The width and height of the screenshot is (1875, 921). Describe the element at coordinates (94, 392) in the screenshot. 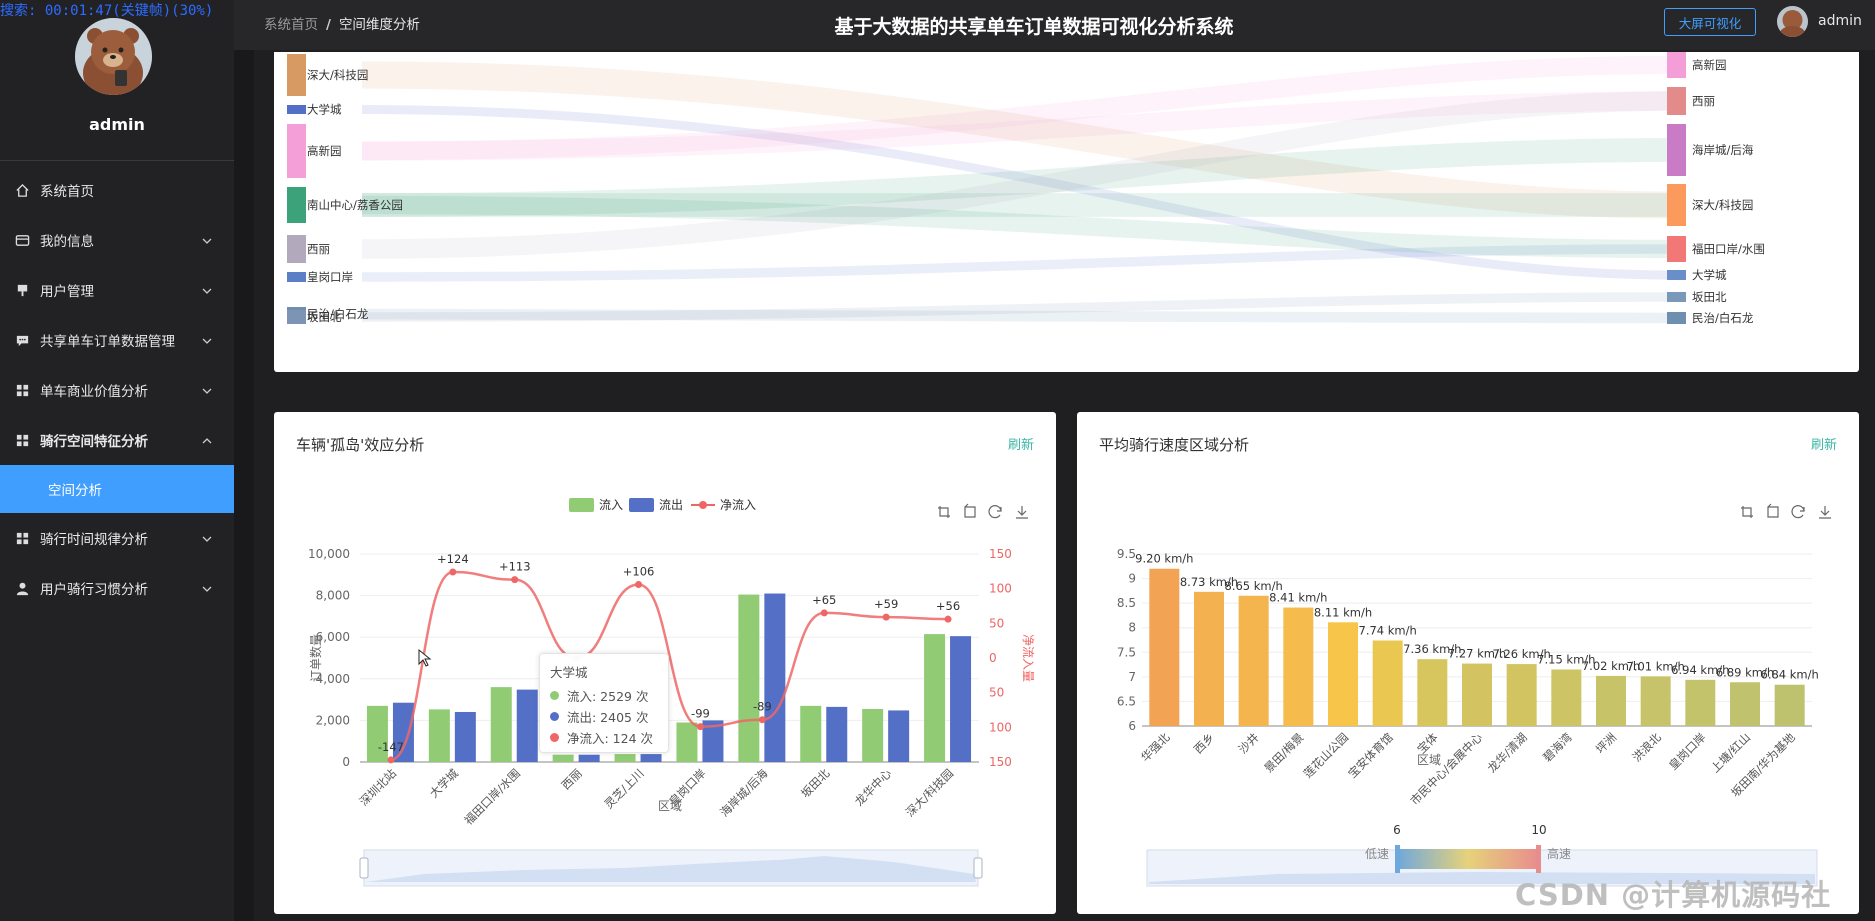

I see `sidebar-item-label: 单车商业价值分析` at that location.